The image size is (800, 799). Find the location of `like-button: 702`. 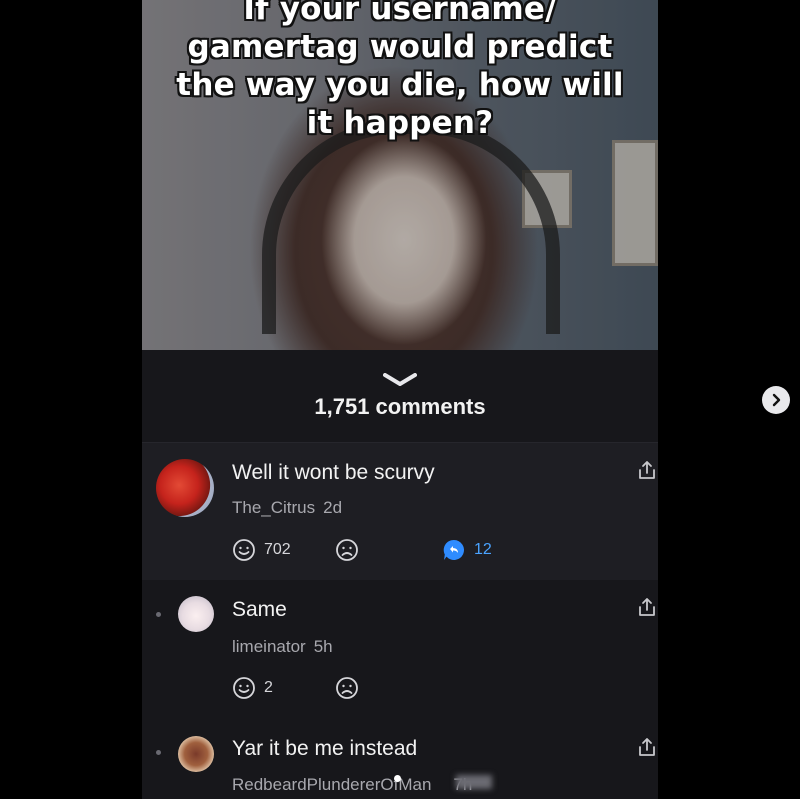

like-button: 702 is located at coordinates (261, 550).